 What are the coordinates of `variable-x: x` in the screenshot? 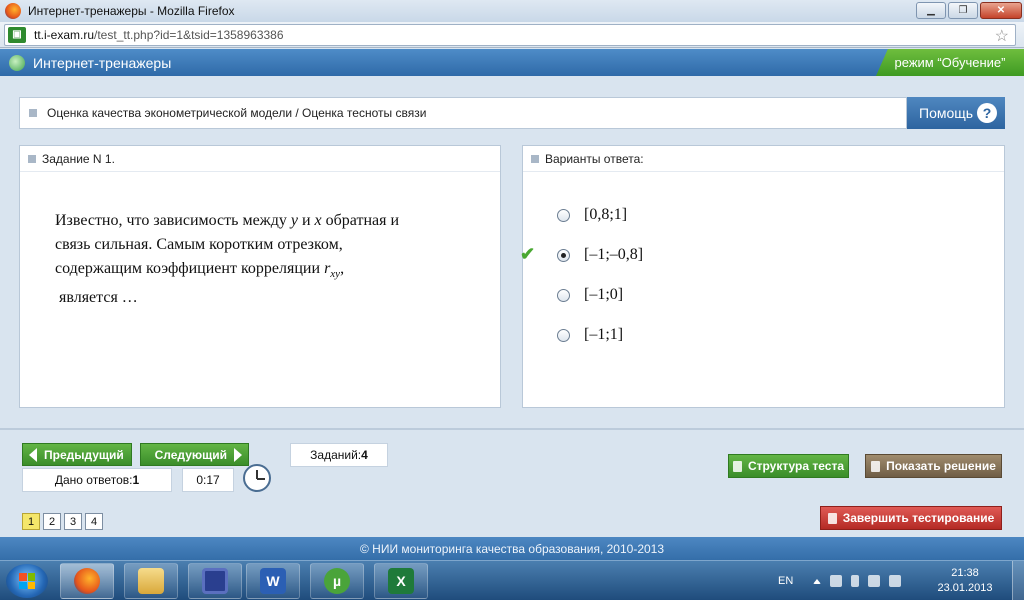 It's located at (318, 220).